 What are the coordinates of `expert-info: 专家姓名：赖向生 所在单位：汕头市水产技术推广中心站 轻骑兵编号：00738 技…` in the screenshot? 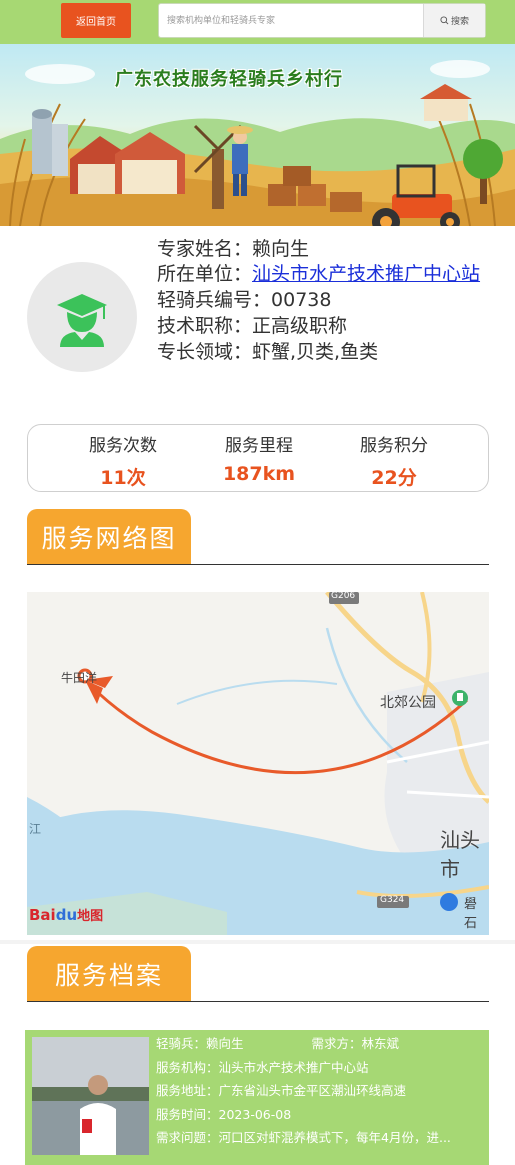 It's located at (327, 300).